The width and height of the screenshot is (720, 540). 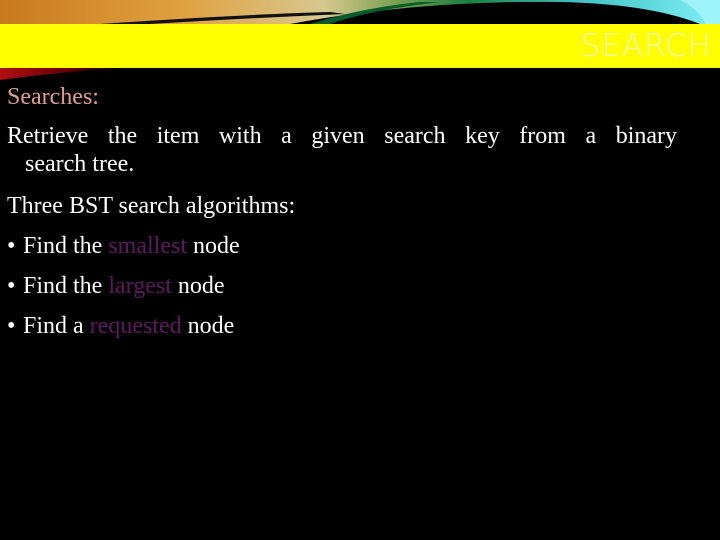 I want to click on description-line-2: search tree., so click(x=80, y=164).